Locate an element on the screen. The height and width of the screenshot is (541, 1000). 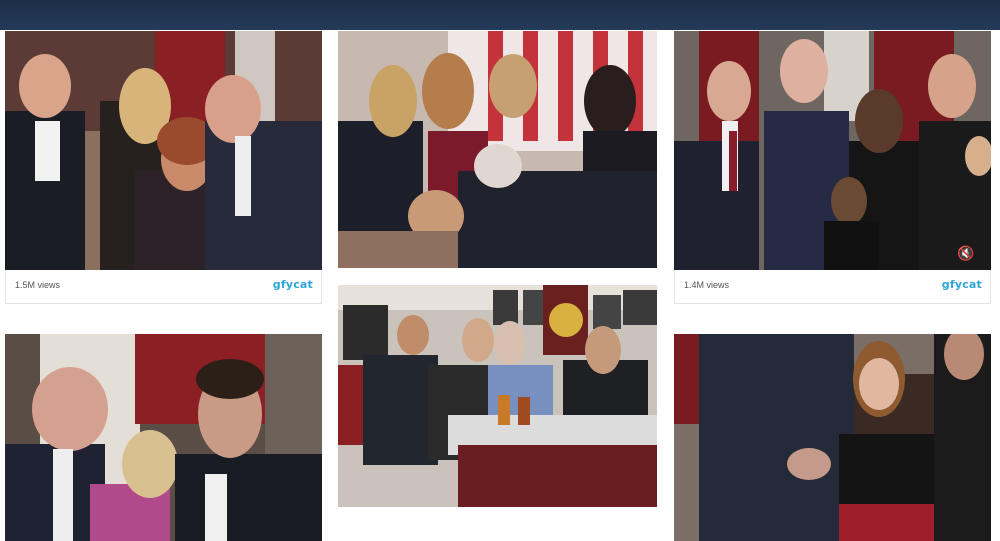
top-bar is located at coordinates (500, 15).